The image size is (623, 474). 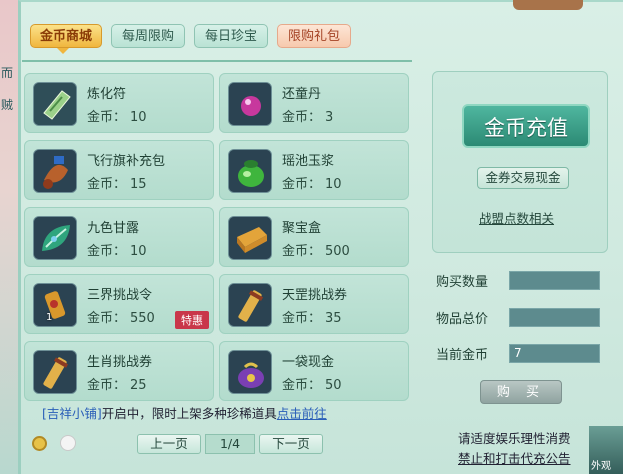 I want to click on item-name: 飞行旗补充包, so click(x=126, y=161).